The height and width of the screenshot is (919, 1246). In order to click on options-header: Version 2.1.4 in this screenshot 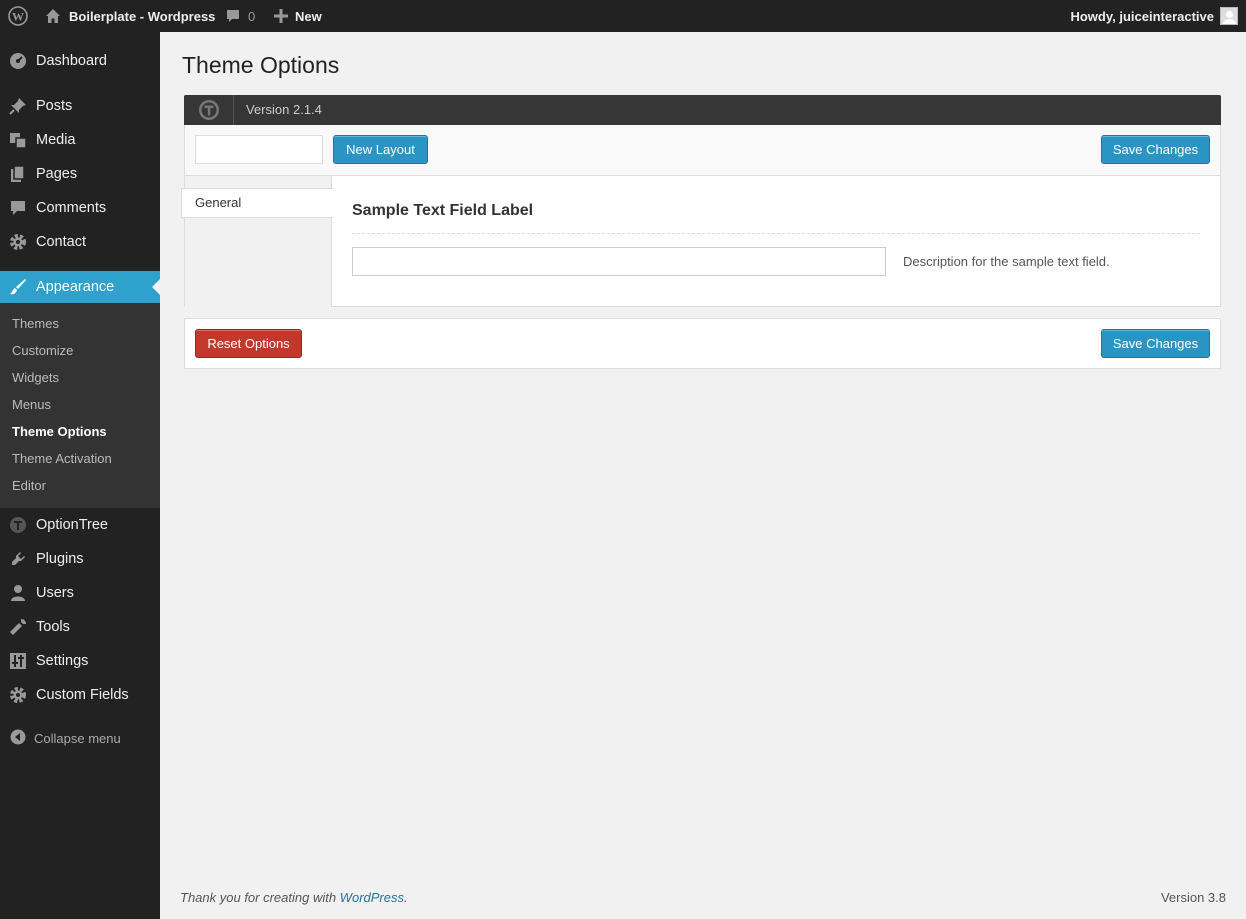, I will do `click(702, 110)`.